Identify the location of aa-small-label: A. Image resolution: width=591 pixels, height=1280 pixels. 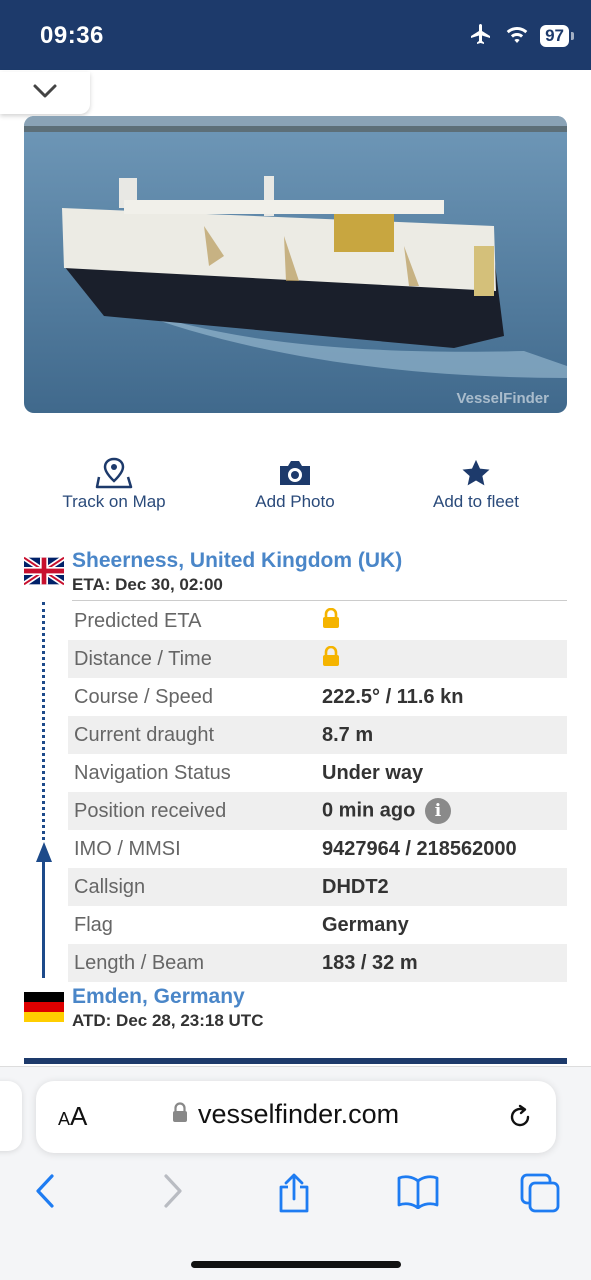
(64, 1119).